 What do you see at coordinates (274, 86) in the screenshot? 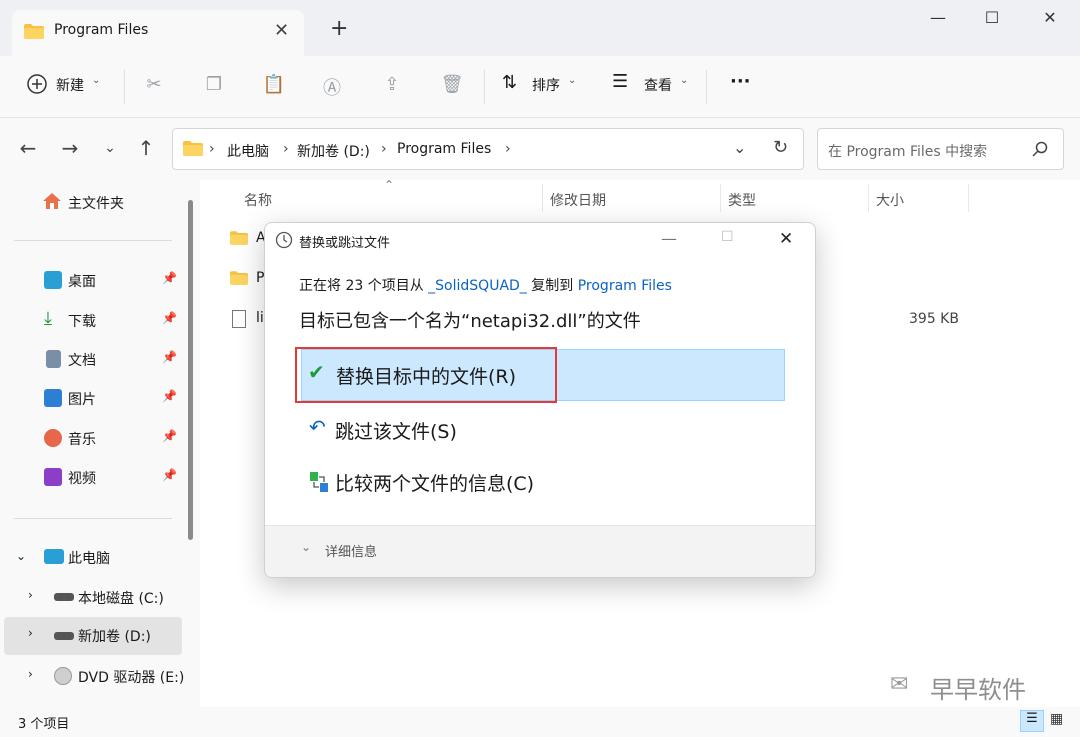
I see `paste-icon: 📋` at bounding box center [274, 86].